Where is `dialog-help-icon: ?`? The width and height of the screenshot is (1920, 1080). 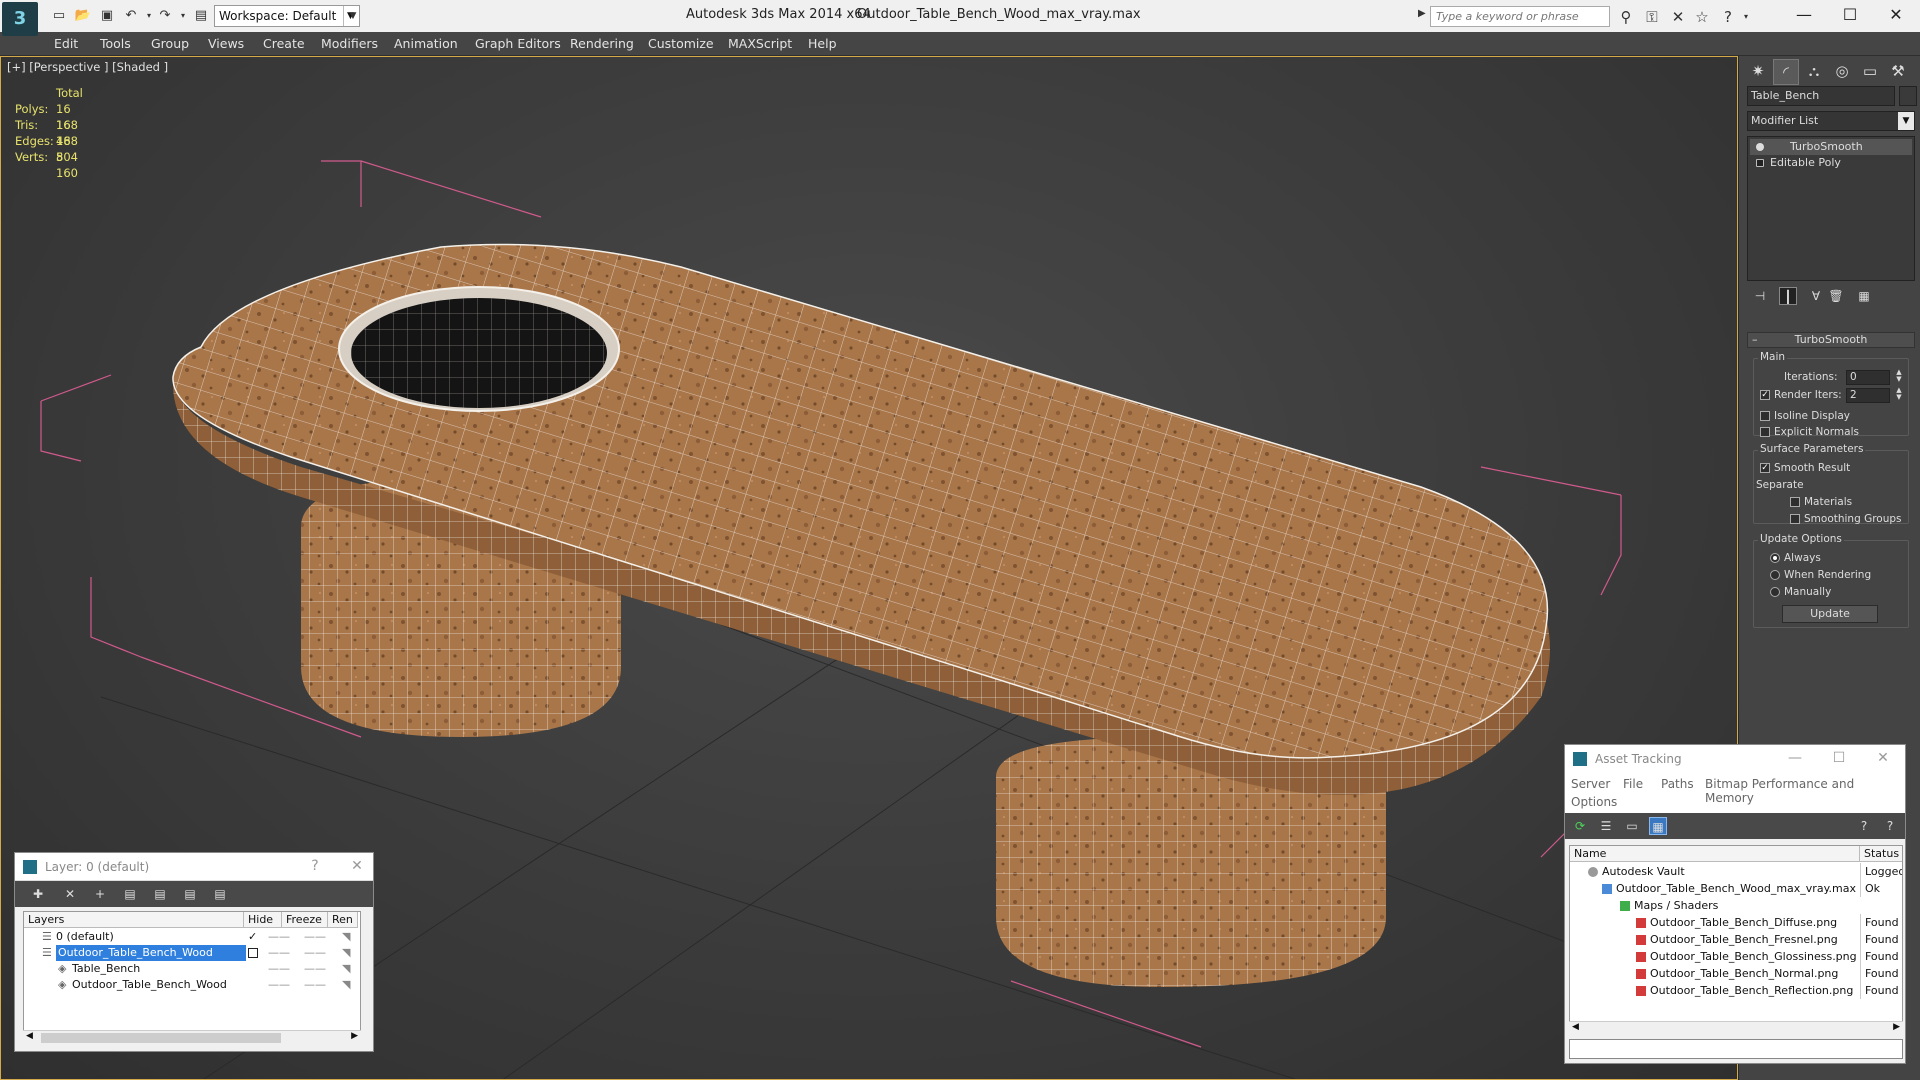
dialog-help-icon: ? is located at coordinates (1890, 826).